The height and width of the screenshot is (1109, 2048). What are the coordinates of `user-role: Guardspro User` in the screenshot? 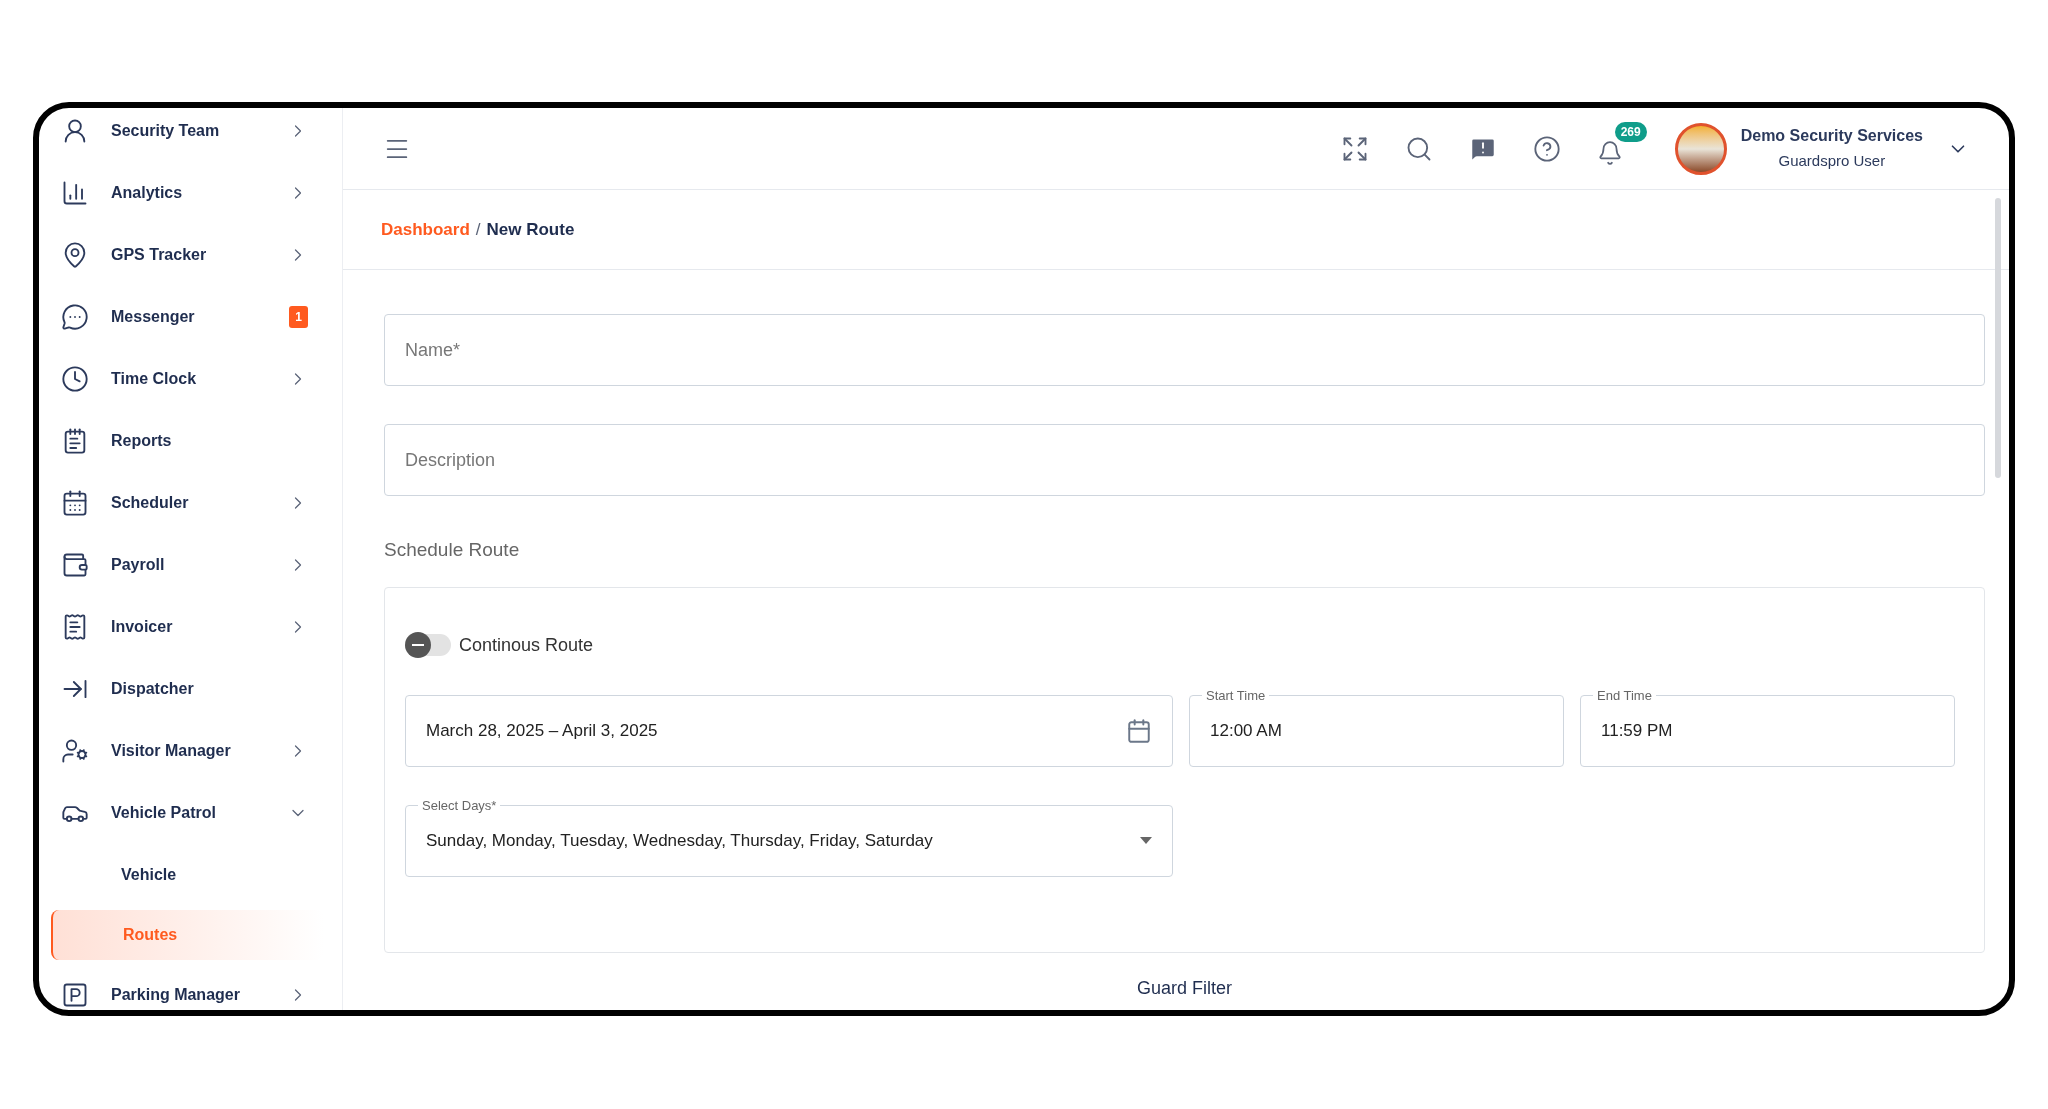 It's located at (1832, 161).